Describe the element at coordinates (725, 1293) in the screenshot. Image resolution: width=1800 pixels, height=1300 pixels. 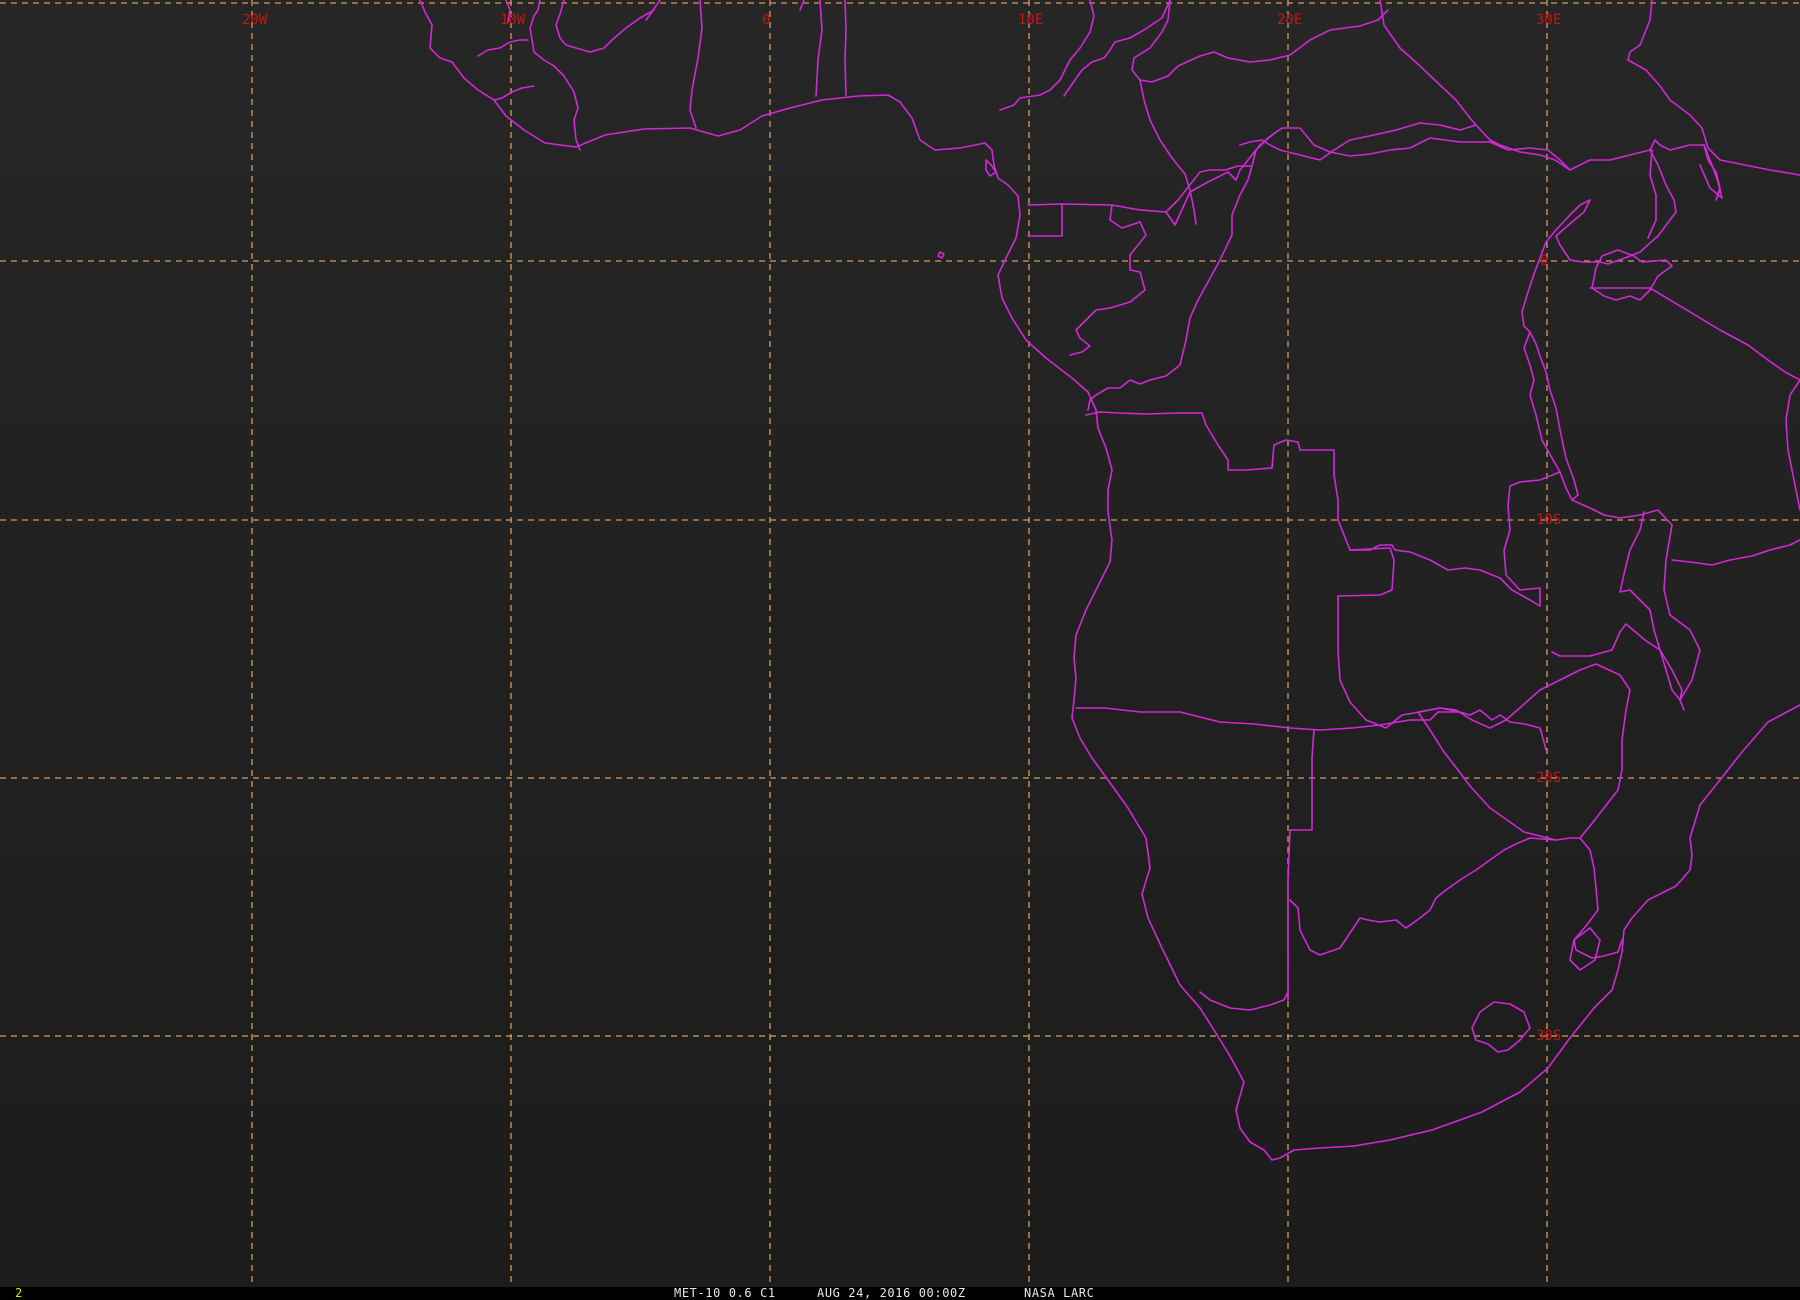
I see `product-label: MET-10 0.6 C1` at that location.